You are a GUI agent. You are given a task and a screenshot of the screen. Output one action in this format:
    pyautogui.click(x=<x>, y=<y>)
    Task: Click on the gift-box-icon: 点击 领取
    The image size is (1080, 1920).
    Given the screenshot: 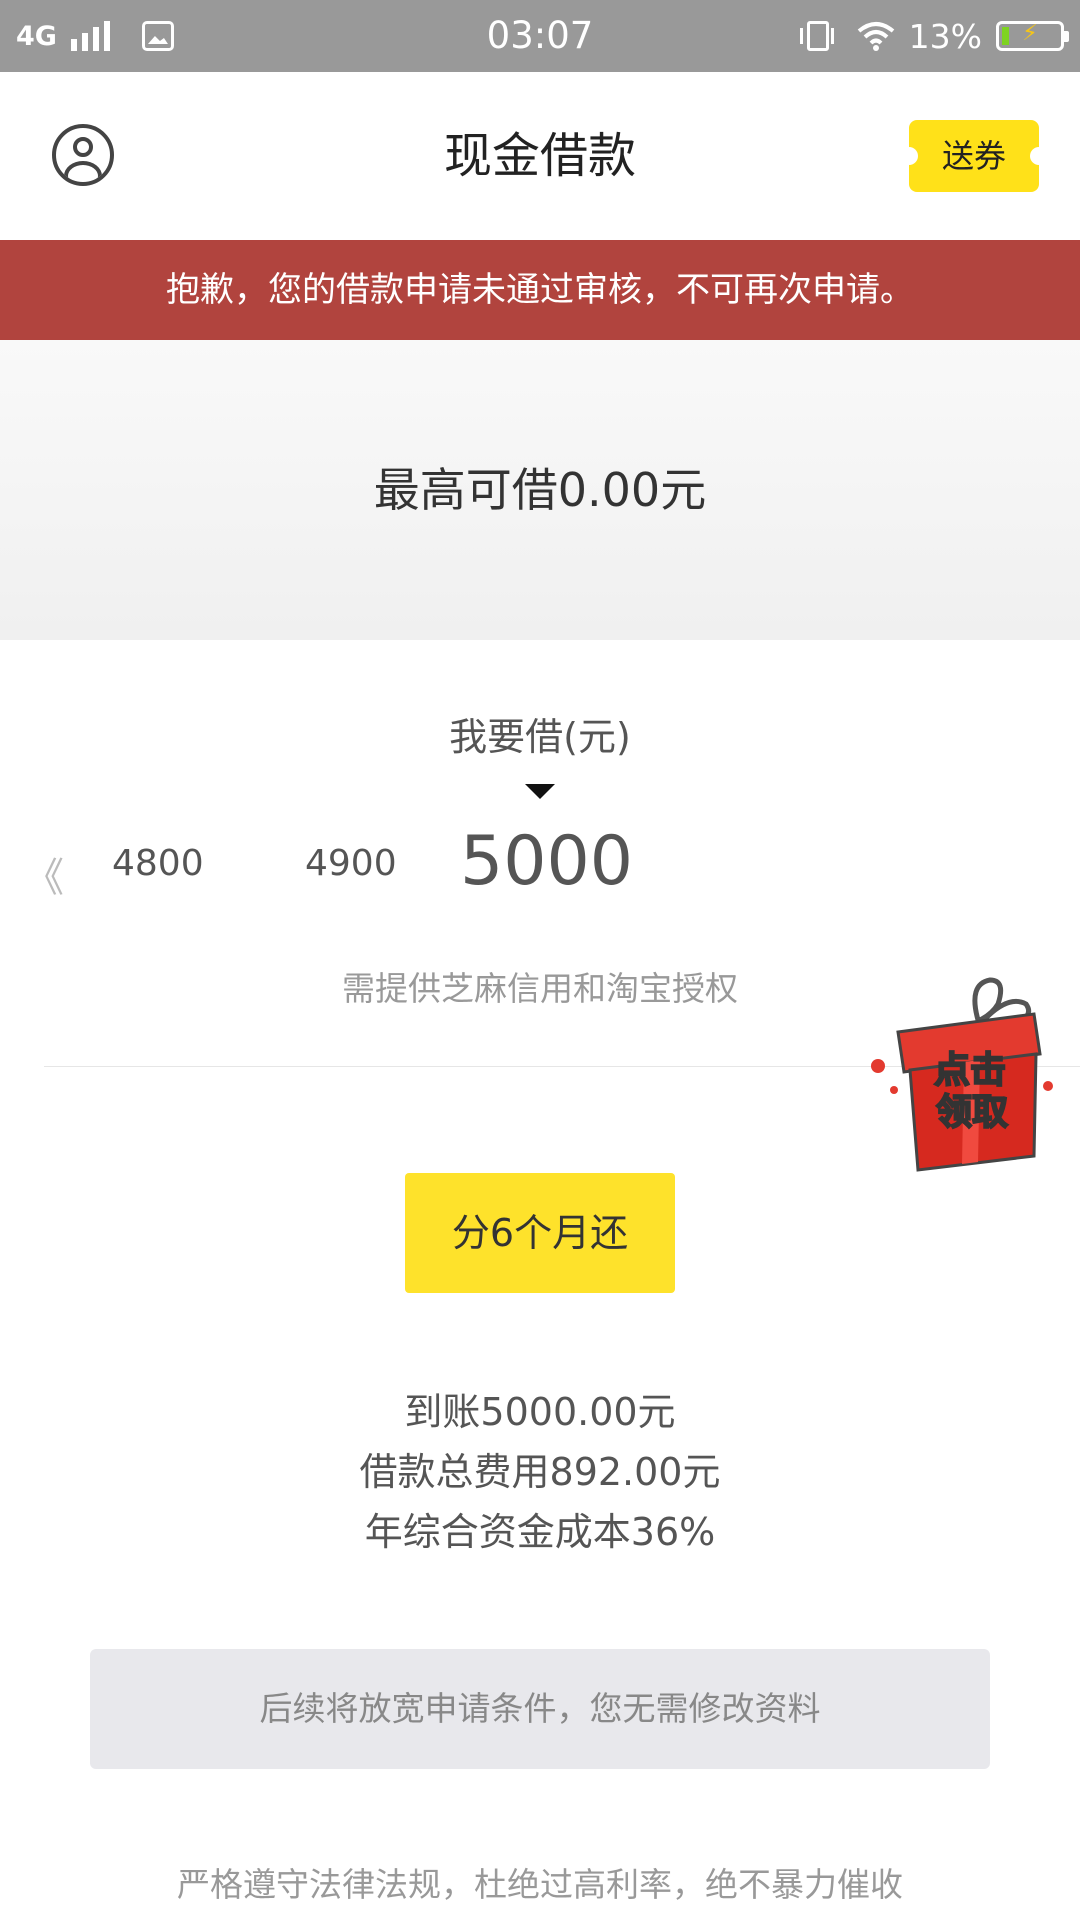 What is the action you would take?
    pyautogui.click(x=962, y=1074)
    